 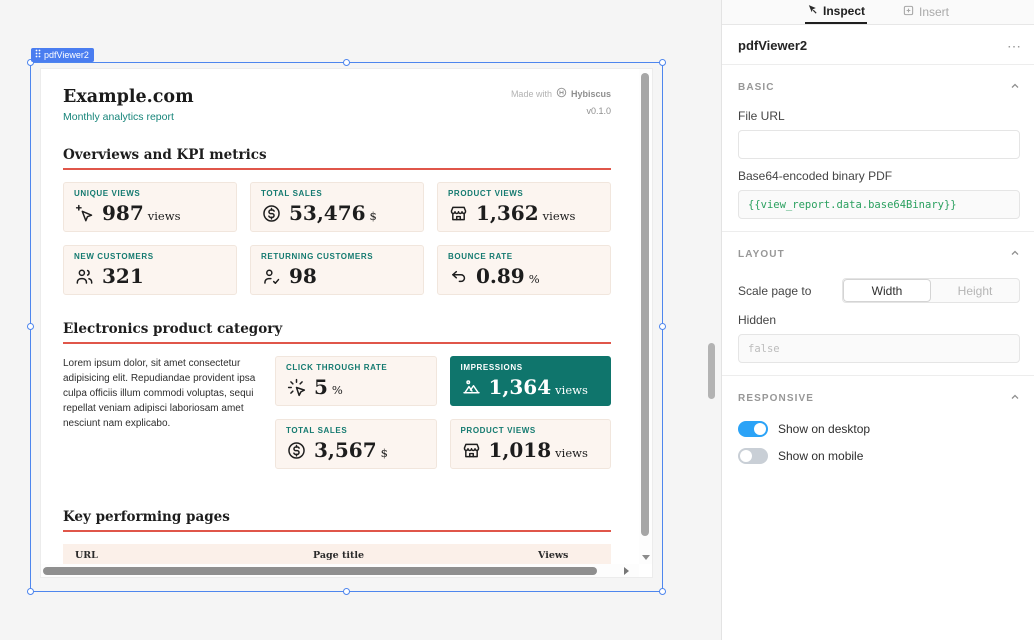 What do you see at coordinates (975, 290) in the screenshot?
I see `segment-height: Height` at bounding box center [975, 290].